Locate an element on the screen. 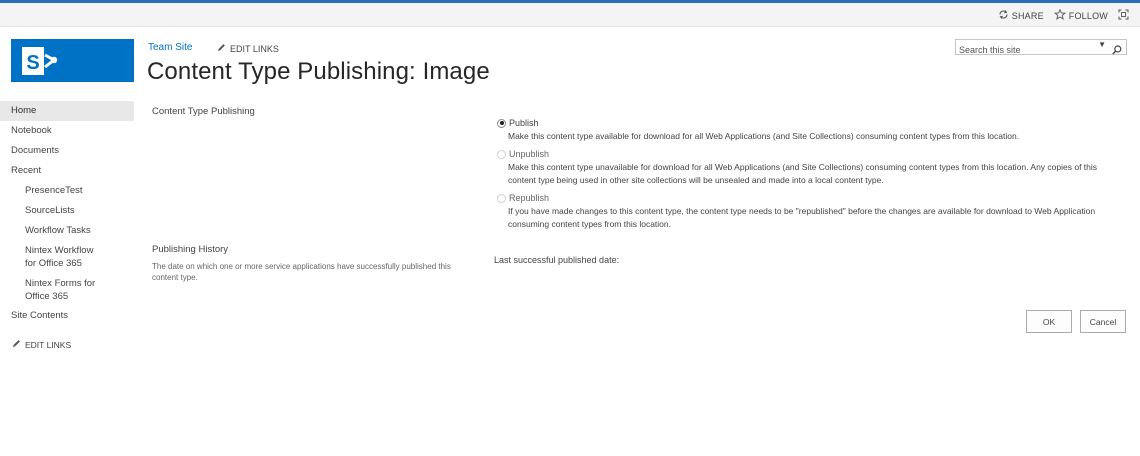  last-published-date-label: Last successful published date: is located at coordinates (557, 260).